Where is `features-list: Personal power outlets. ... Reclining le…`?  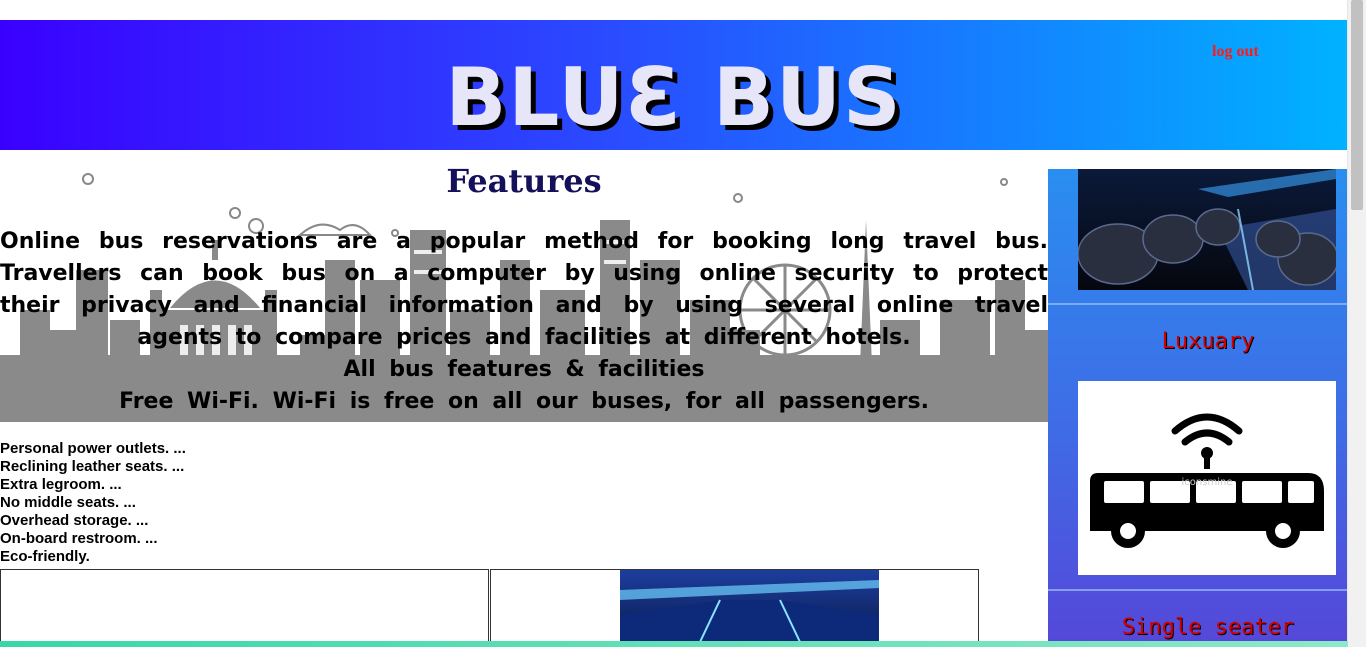
features-list: Personal power outlets. ... Reclining le… is located at coordinates (93, 503).